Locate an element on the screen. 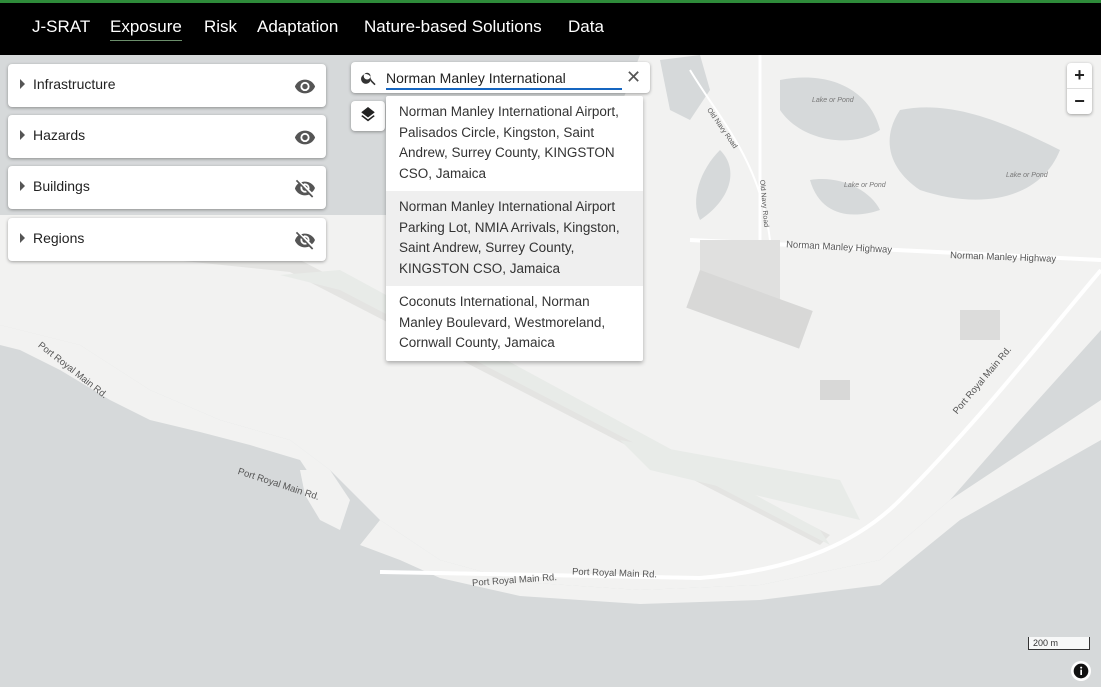 Image resolution: width=1101 pixels, height=687 pixels. nav-risk: Risk is located at coordinates (220, 27).